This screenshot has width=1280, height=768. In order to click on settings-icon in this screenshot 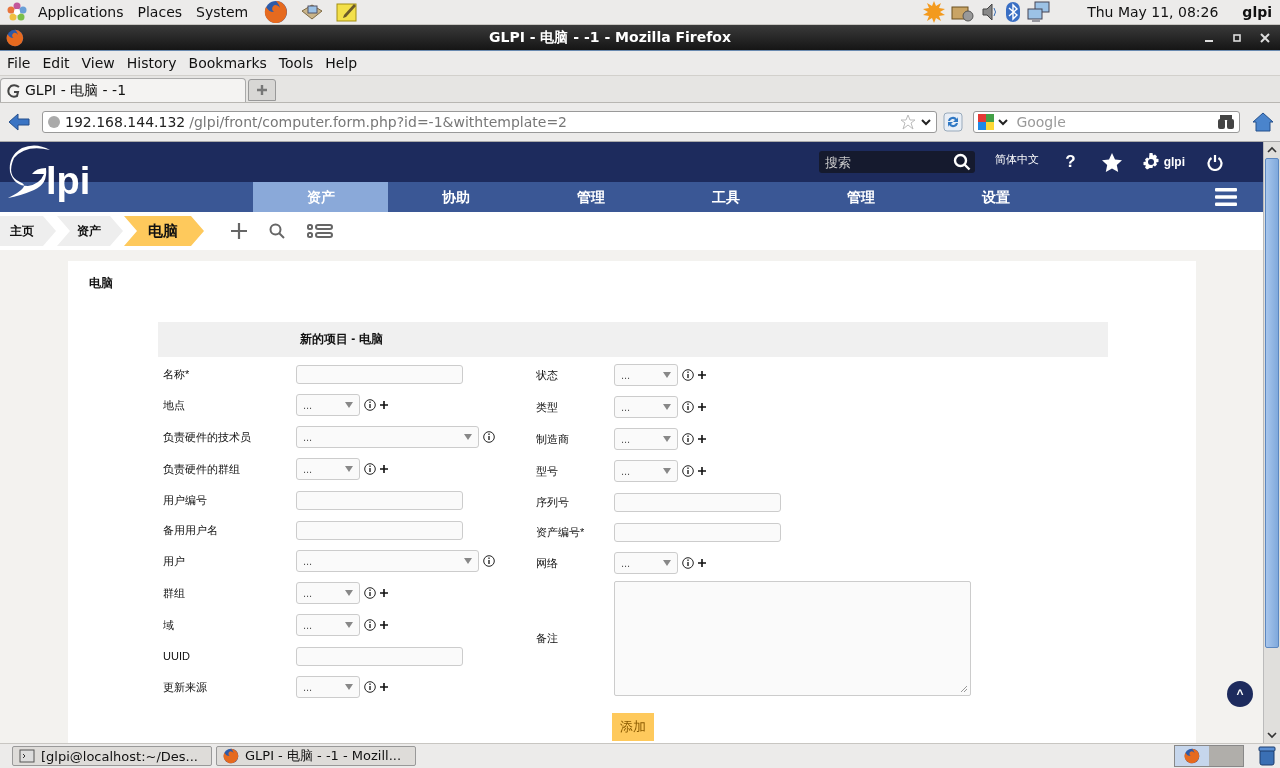, I will do `click(1150, 162)`.